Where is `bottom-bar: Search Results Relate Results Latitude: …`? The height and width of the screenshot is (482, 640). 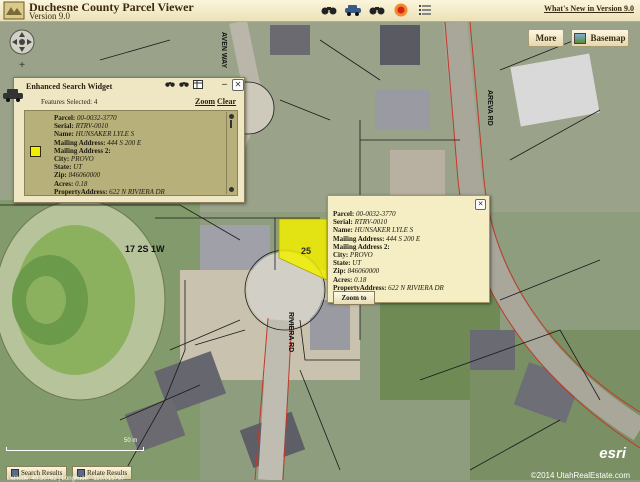 bottom-bar: Search Results Relate Results Latitude: … is located at coordinates (320, 473).